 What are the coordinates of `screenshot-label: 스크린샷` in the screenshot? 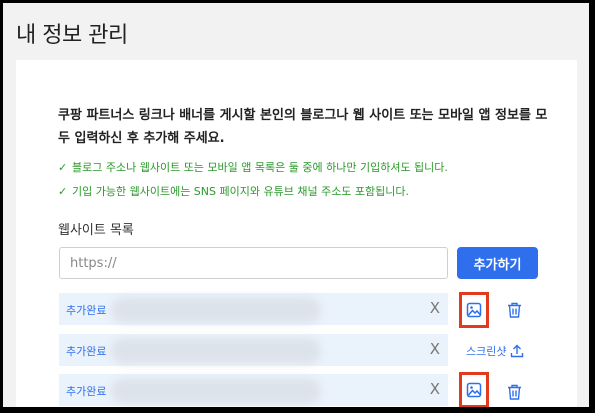 It's located at (486, 351).